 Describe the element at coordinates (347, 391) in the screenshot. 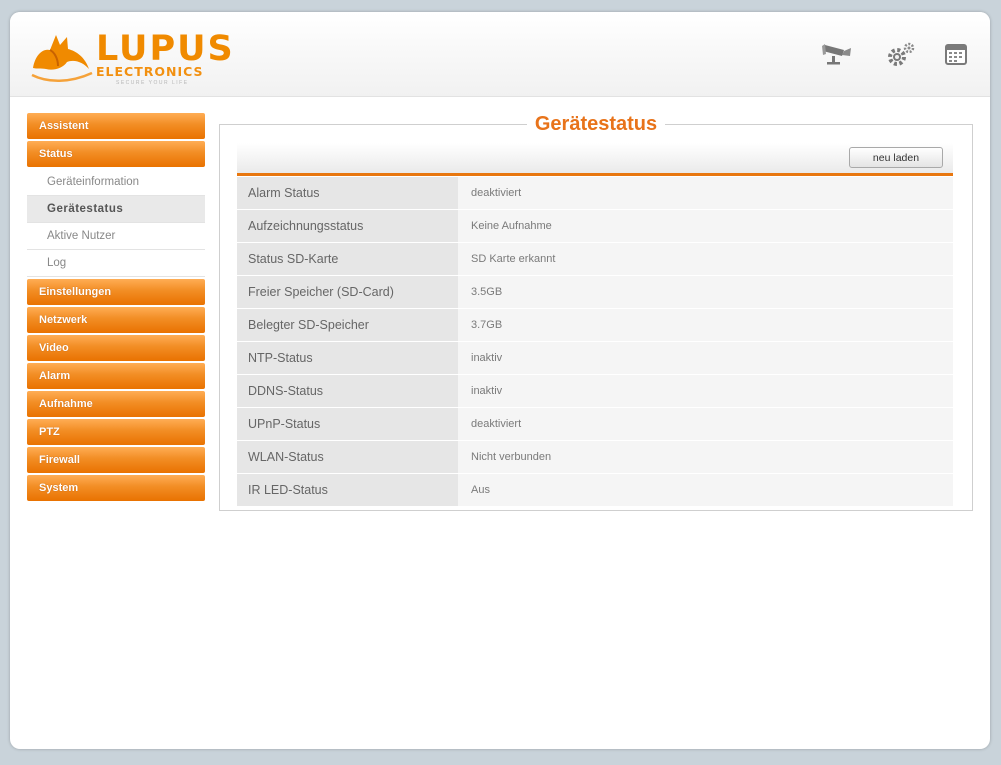

I see `status-key: DDNS-Status` at that location.